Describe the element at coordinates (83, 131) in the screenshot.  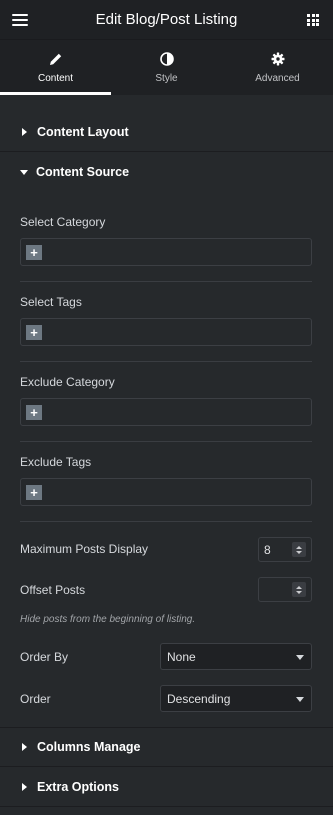
I see `section-content-layout-label: Content Layout` at that location.